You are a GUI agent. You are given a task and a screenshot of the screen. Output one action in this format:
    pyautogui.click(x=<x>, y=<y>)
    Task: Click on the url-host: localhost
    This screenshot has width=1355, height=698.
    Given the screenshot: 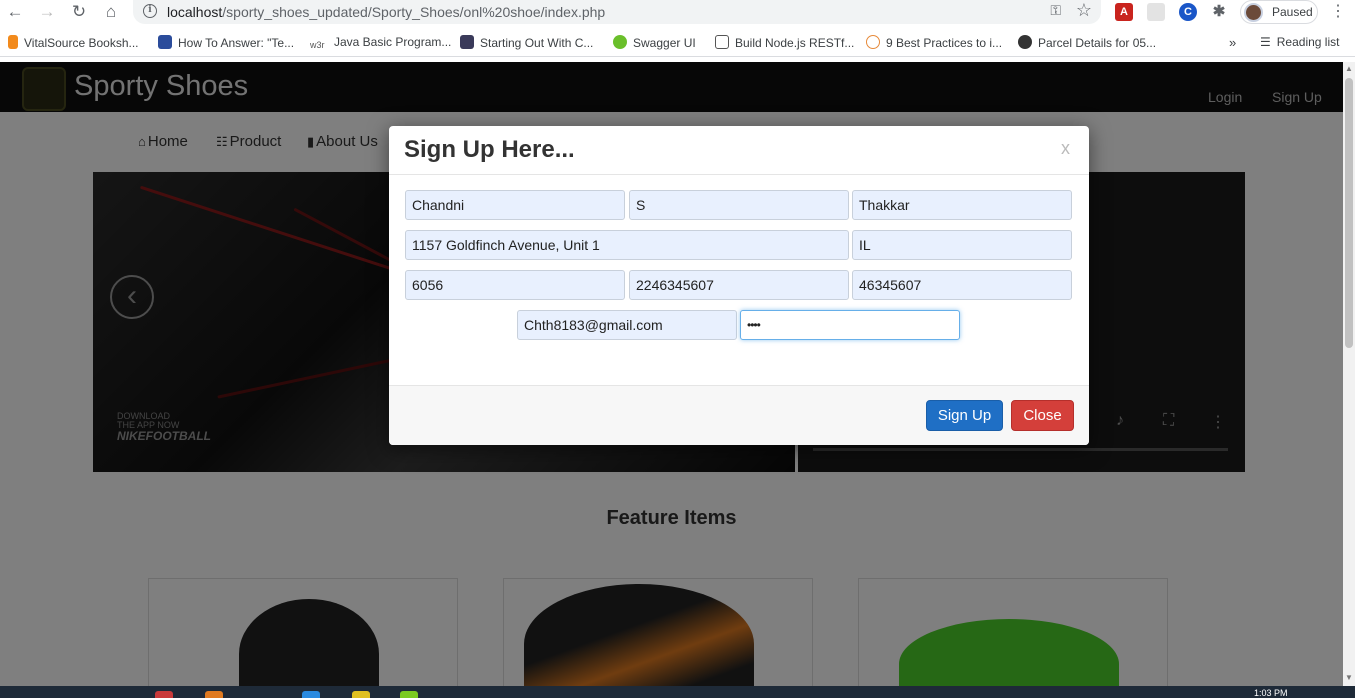 What is the action you would take?
    pyautogui.click(x=195, y=12)
    